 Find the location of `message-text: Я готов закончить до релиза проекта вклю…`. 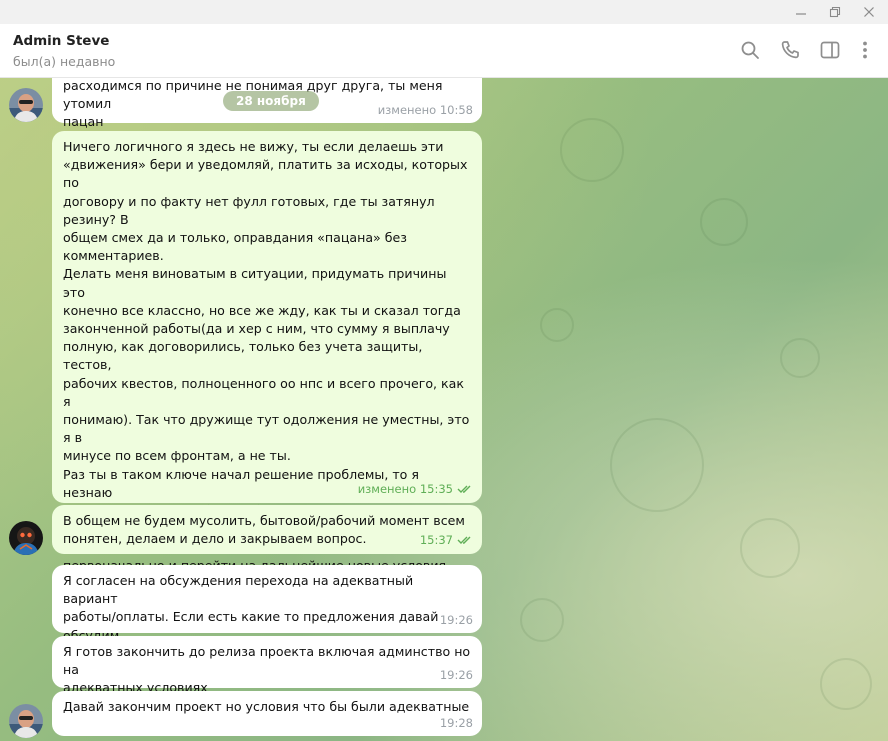

message-text: Я готов закончить до релиза проекта вклю… is located at coordinates (267, 670).